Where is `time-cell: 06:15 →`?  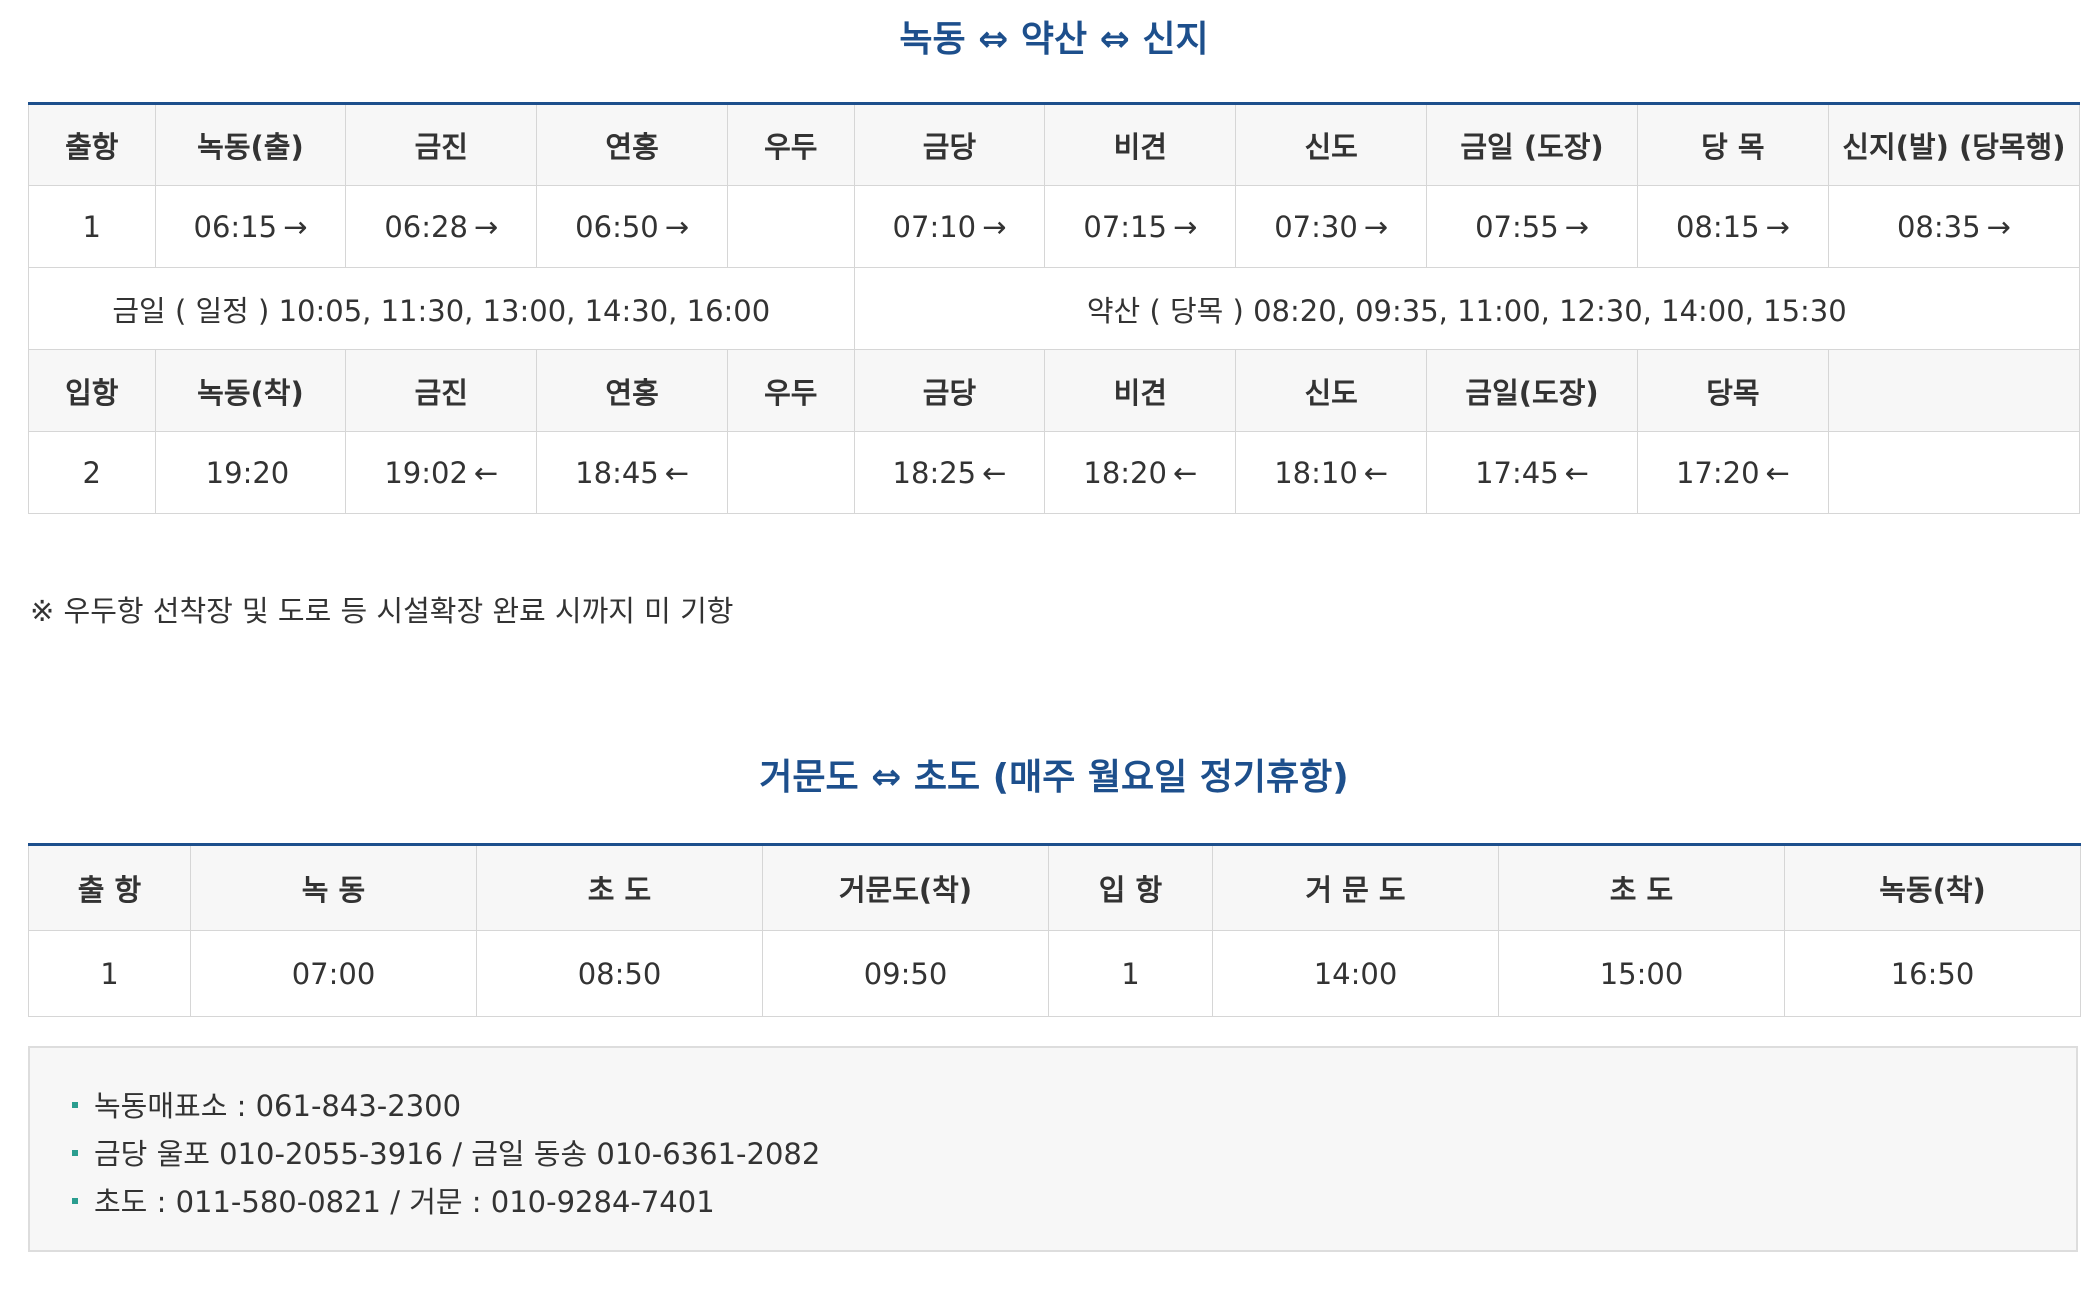 time-cell: 06:15 → is located at coordinates (250, 226).